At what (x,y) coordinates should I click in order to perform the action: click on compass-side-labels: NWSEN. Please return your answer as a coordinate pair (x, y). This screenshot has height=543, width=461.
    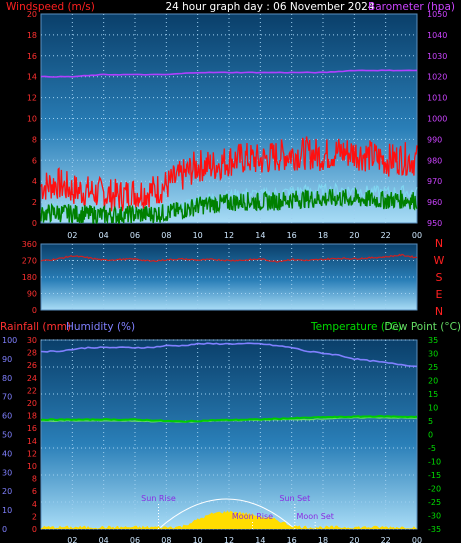
    Looking at the image, I should click on (439, 277).